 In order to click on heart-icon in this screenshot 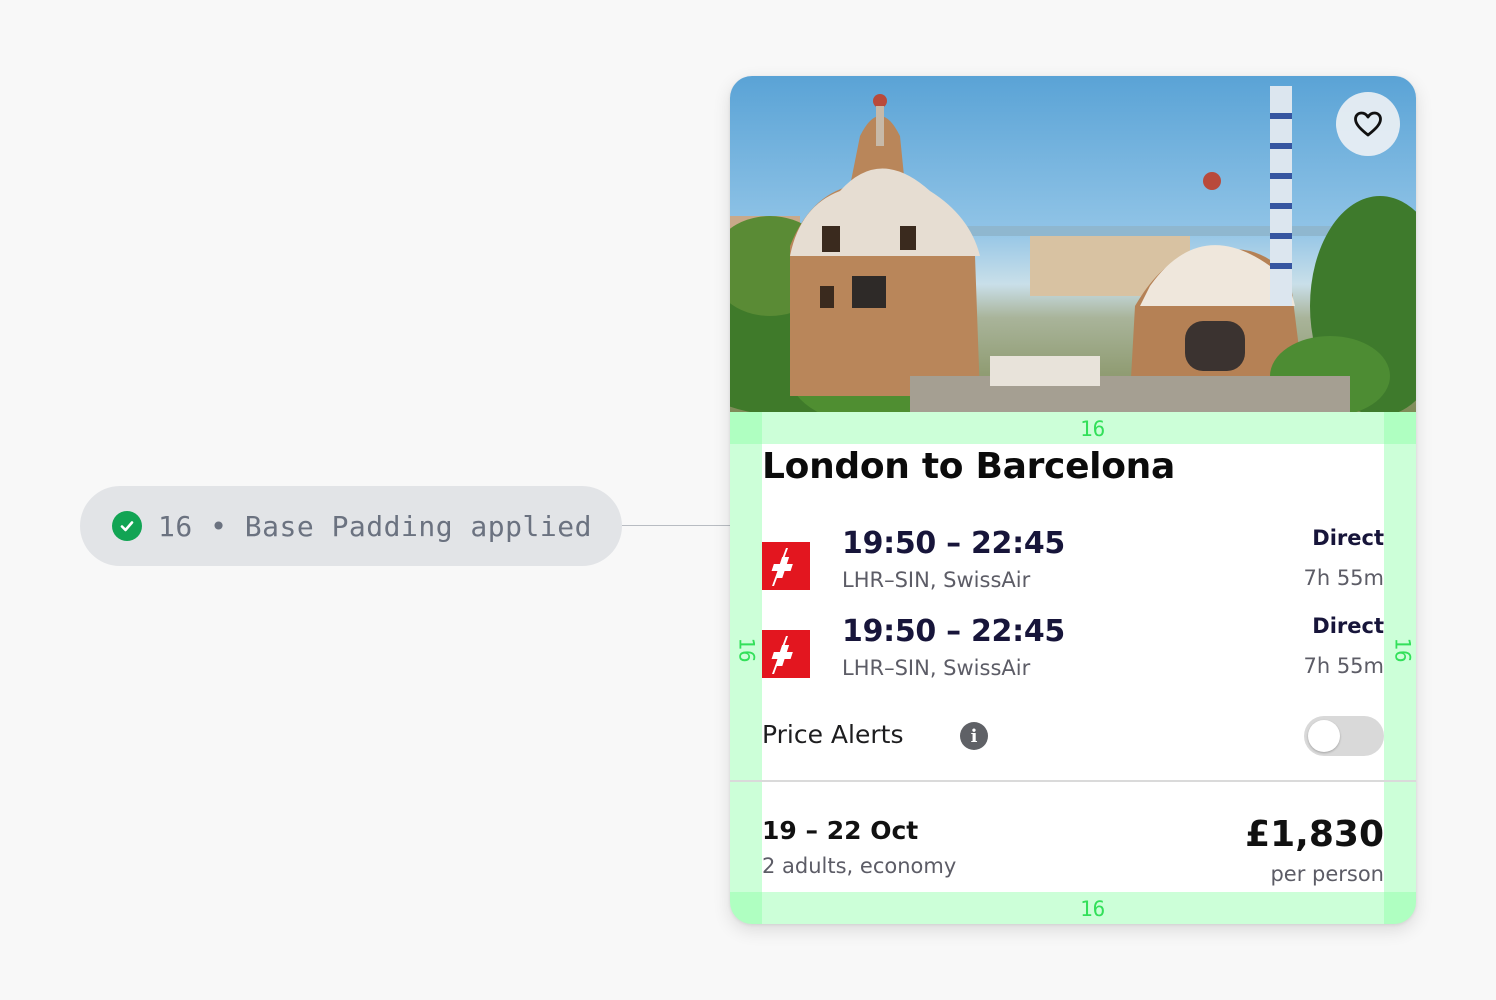, I will do `click(1368, 124)`.